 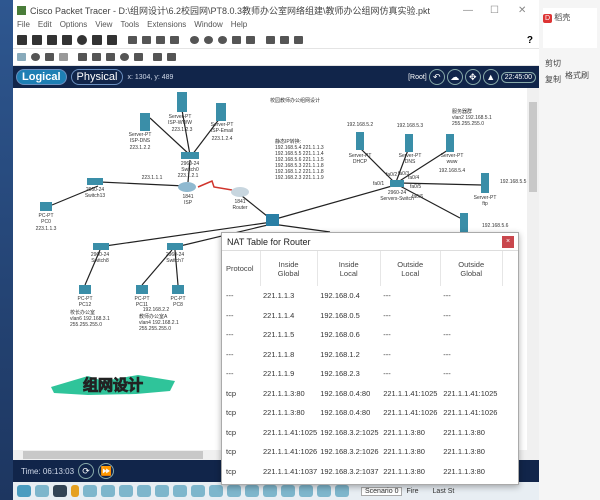 What do you see at coordinates (145, 122) in the screenshot?
I see `server-isp-dns` at bounding box center [145, 122].